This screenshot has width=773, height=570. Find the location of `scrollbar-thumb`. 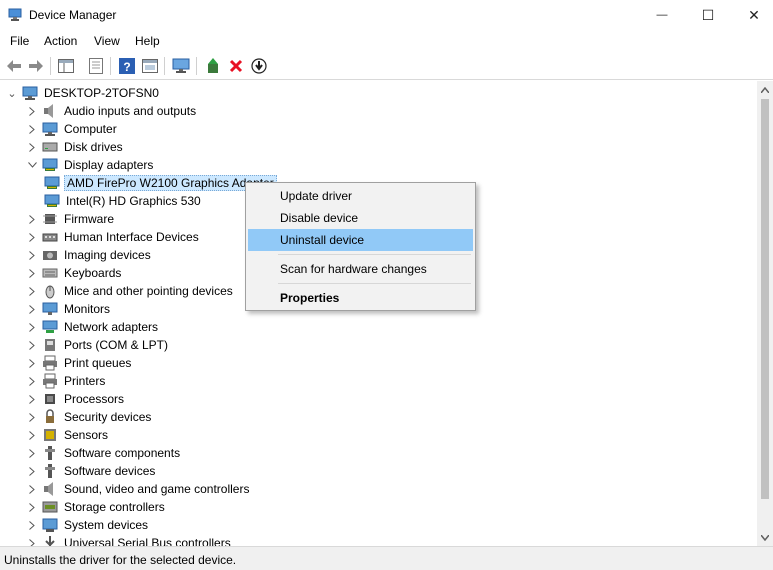

scrollbar-thumb is located at coordinates (765, 299).